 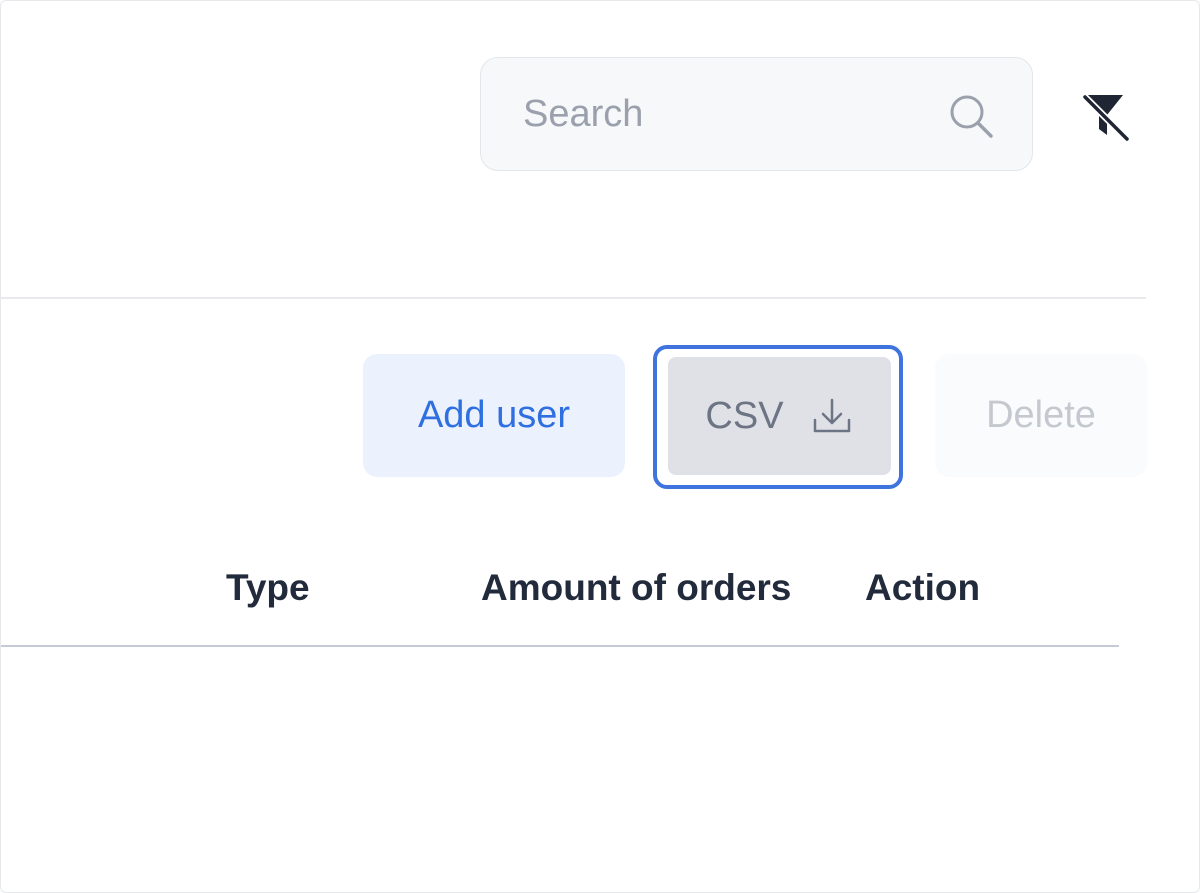 I want to click on column-header-action: Action, so click(x=922, y=588).